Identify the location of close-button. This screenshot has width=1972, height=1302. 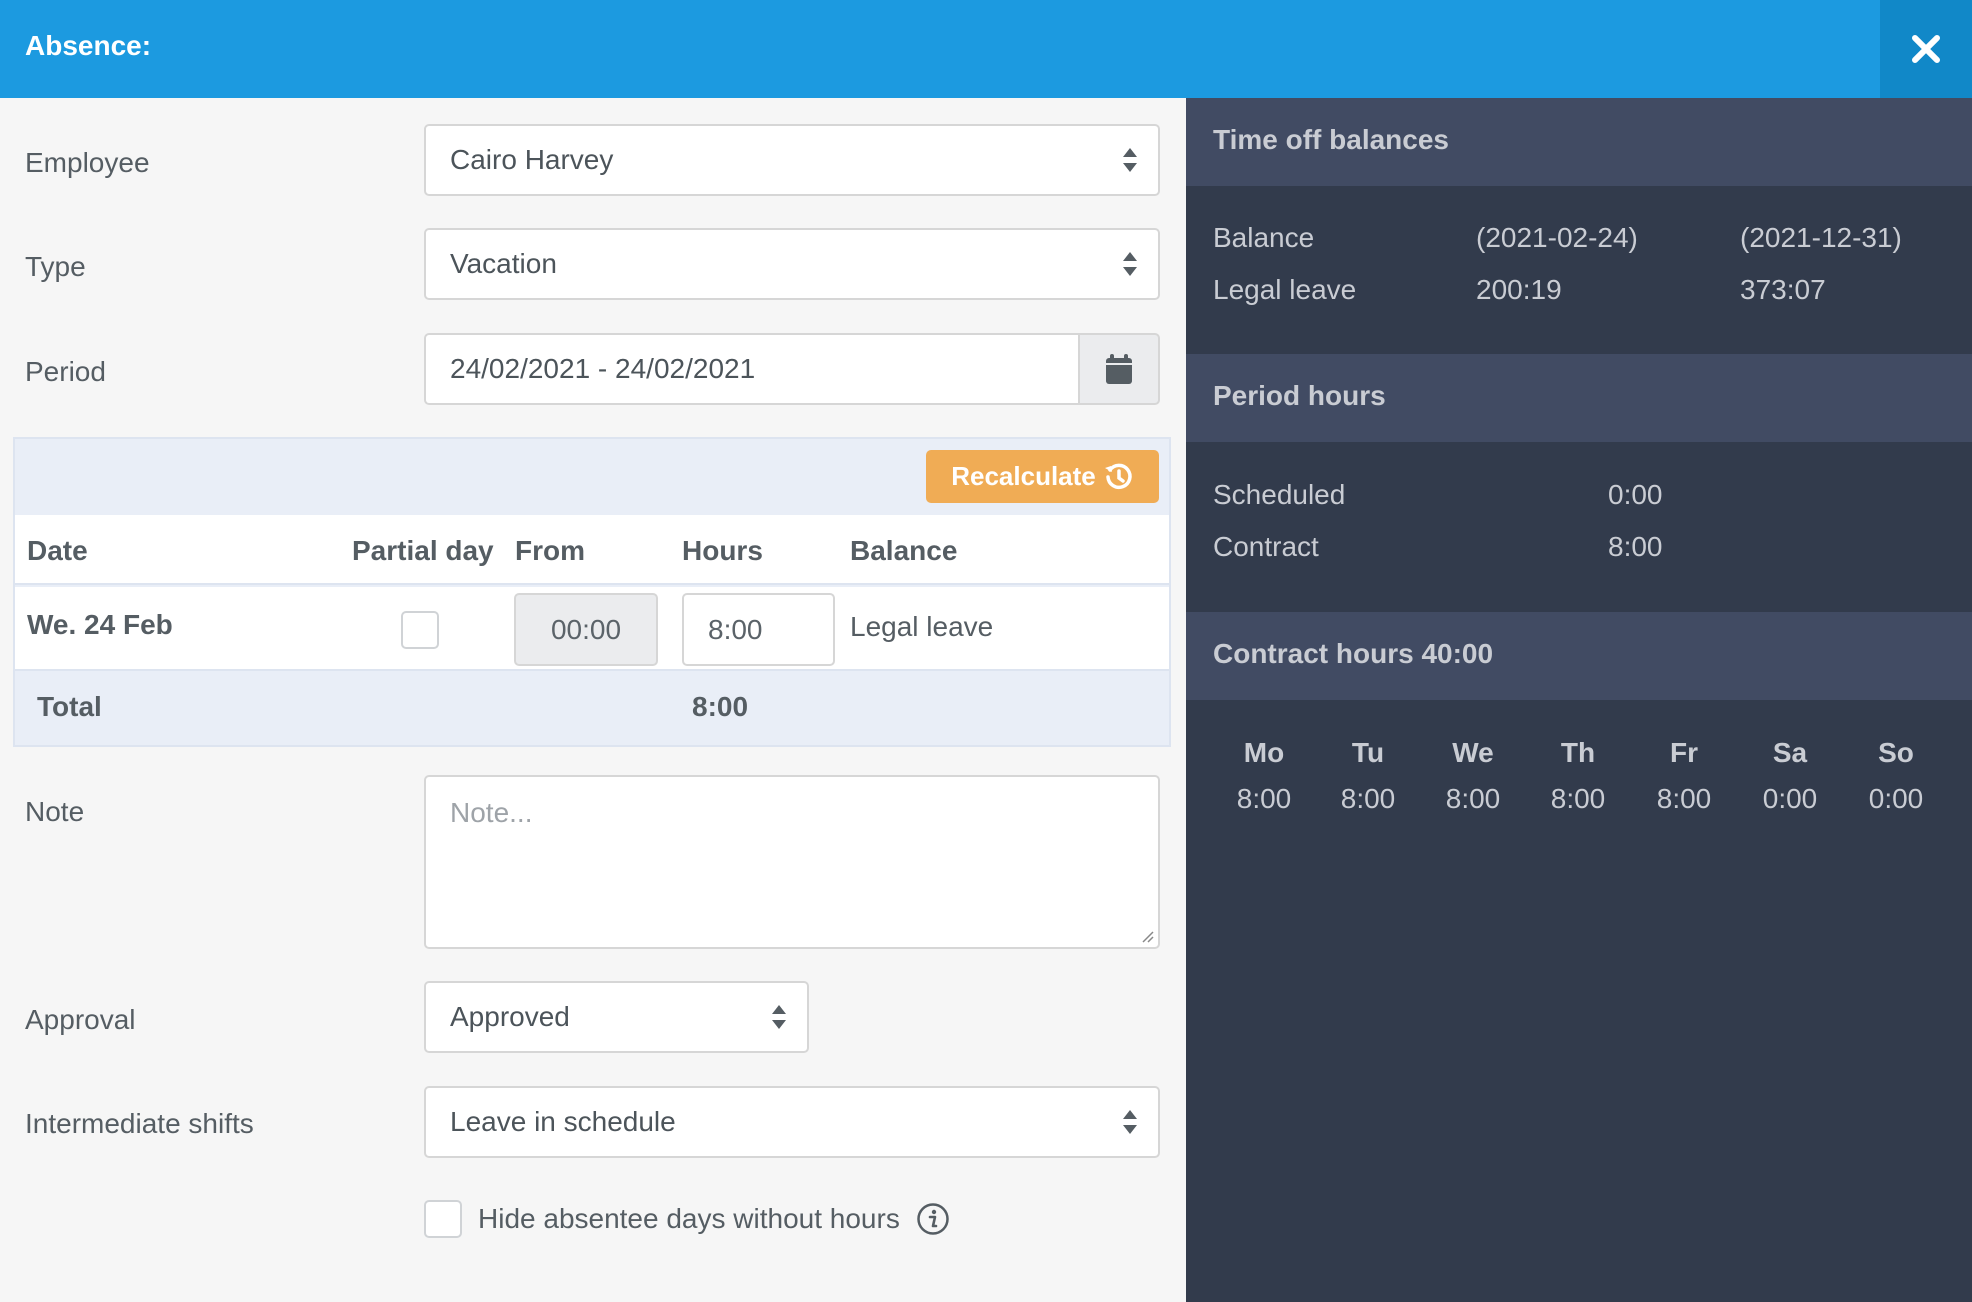
(1926, 49).